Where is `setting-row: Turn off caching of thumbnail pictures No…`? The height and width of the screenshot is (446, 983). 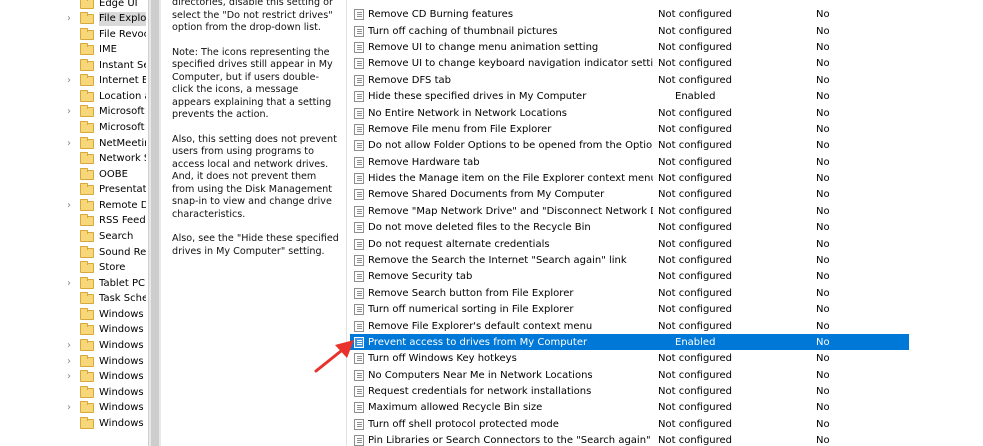
setting-row: Turn off caching of thumbnail pictures No… is located at coordinates (629, 31).